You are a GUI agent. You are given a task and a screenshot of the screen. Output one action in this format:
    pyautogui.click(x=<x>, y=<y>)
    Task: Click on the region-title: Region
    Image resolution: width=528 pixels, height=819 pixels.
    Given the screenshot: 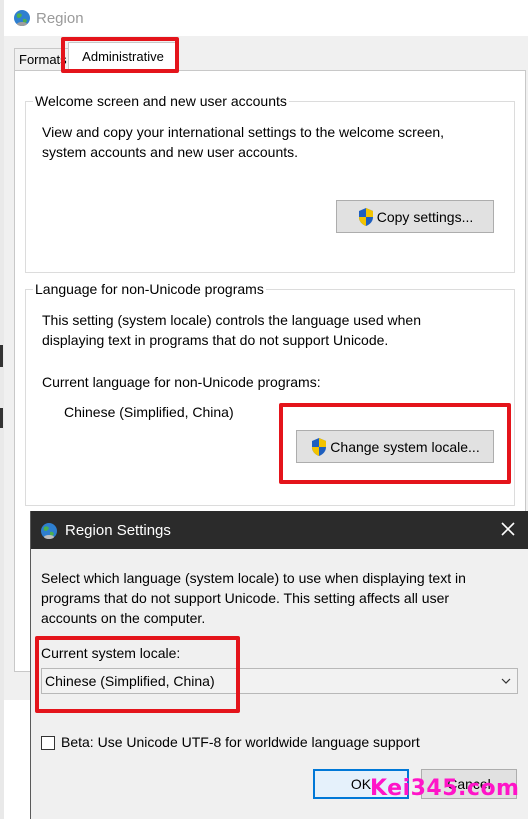 What is the action you would take?
    pyautogui.click(x=60, y=18)
    